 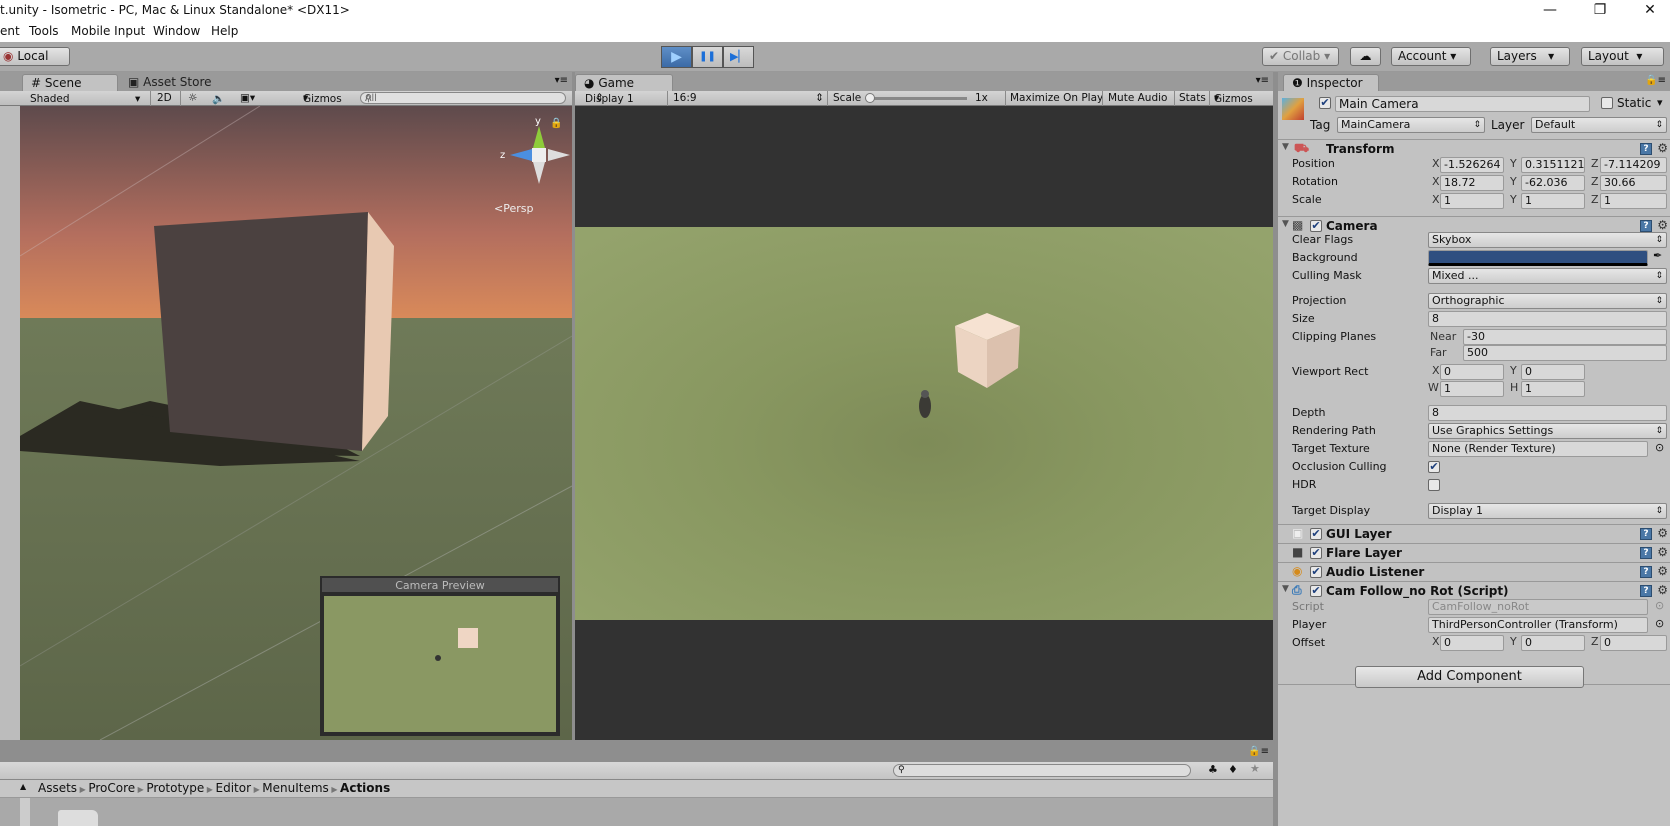 What do you see at coordinates (1633, 201) in the screenshot?
I see `inspector-transform-scale-z-field: 1` at bounding box center [1633, 201].